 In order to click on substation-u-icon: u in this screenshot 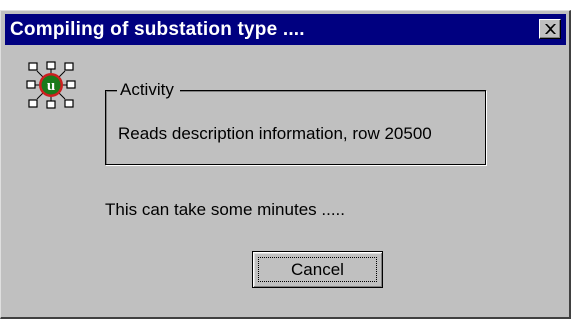, I will do `click(51, 85)`.